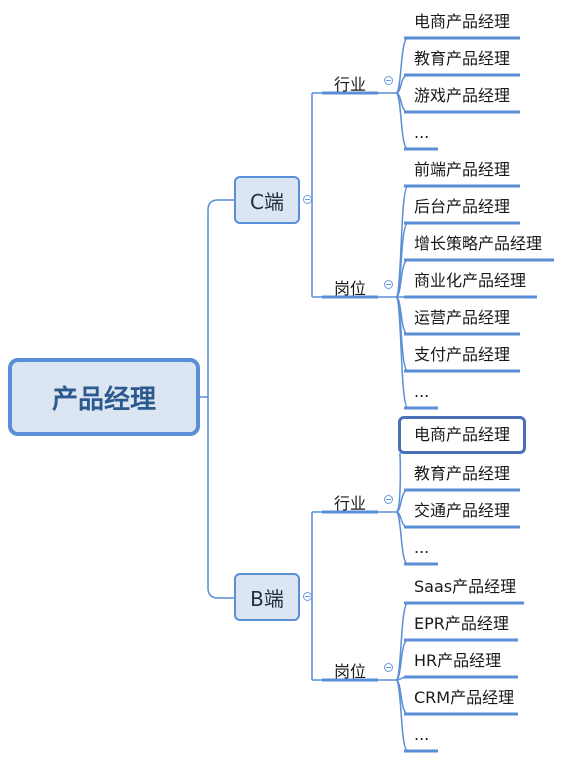 The height and width of the screenshot is (779, 565). Describe the element at coordinates (462, 96) in the screenshot. I see `leaf-node: 游戏产品经理` at that location.